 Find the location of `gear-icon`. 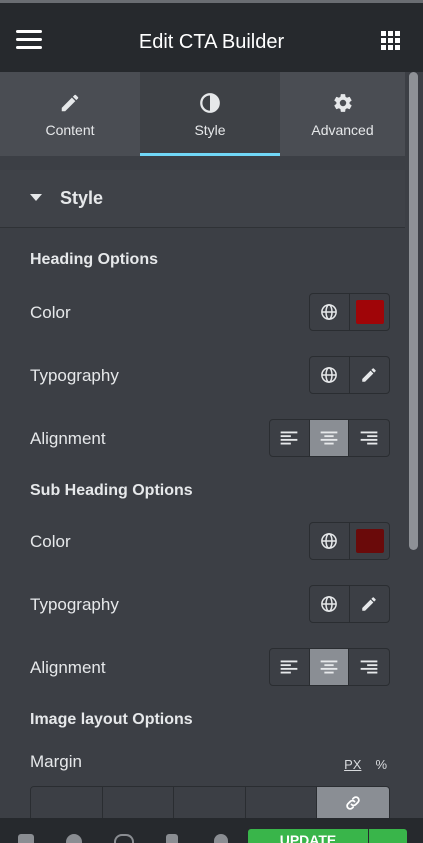

gear-icon is located at coordinates (342, 103).